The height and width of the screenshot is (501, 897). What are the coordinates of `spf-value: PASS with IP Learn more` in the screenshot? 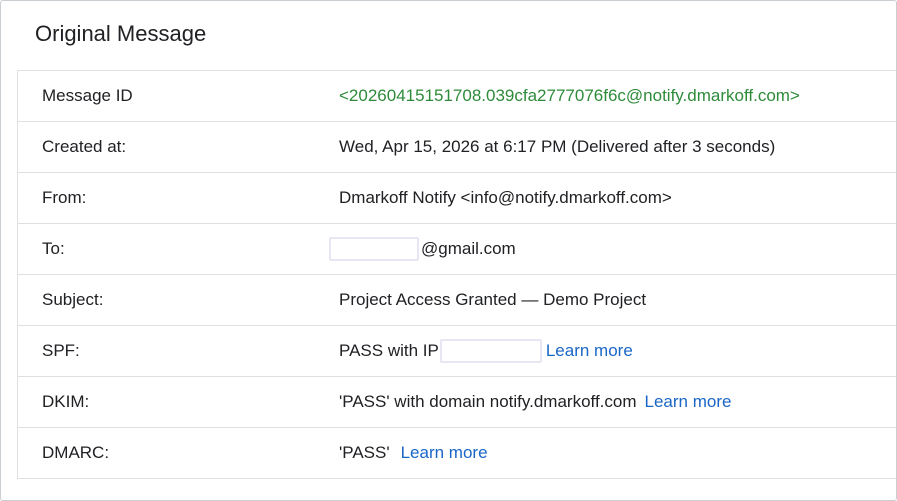 It's located at (486, 351).